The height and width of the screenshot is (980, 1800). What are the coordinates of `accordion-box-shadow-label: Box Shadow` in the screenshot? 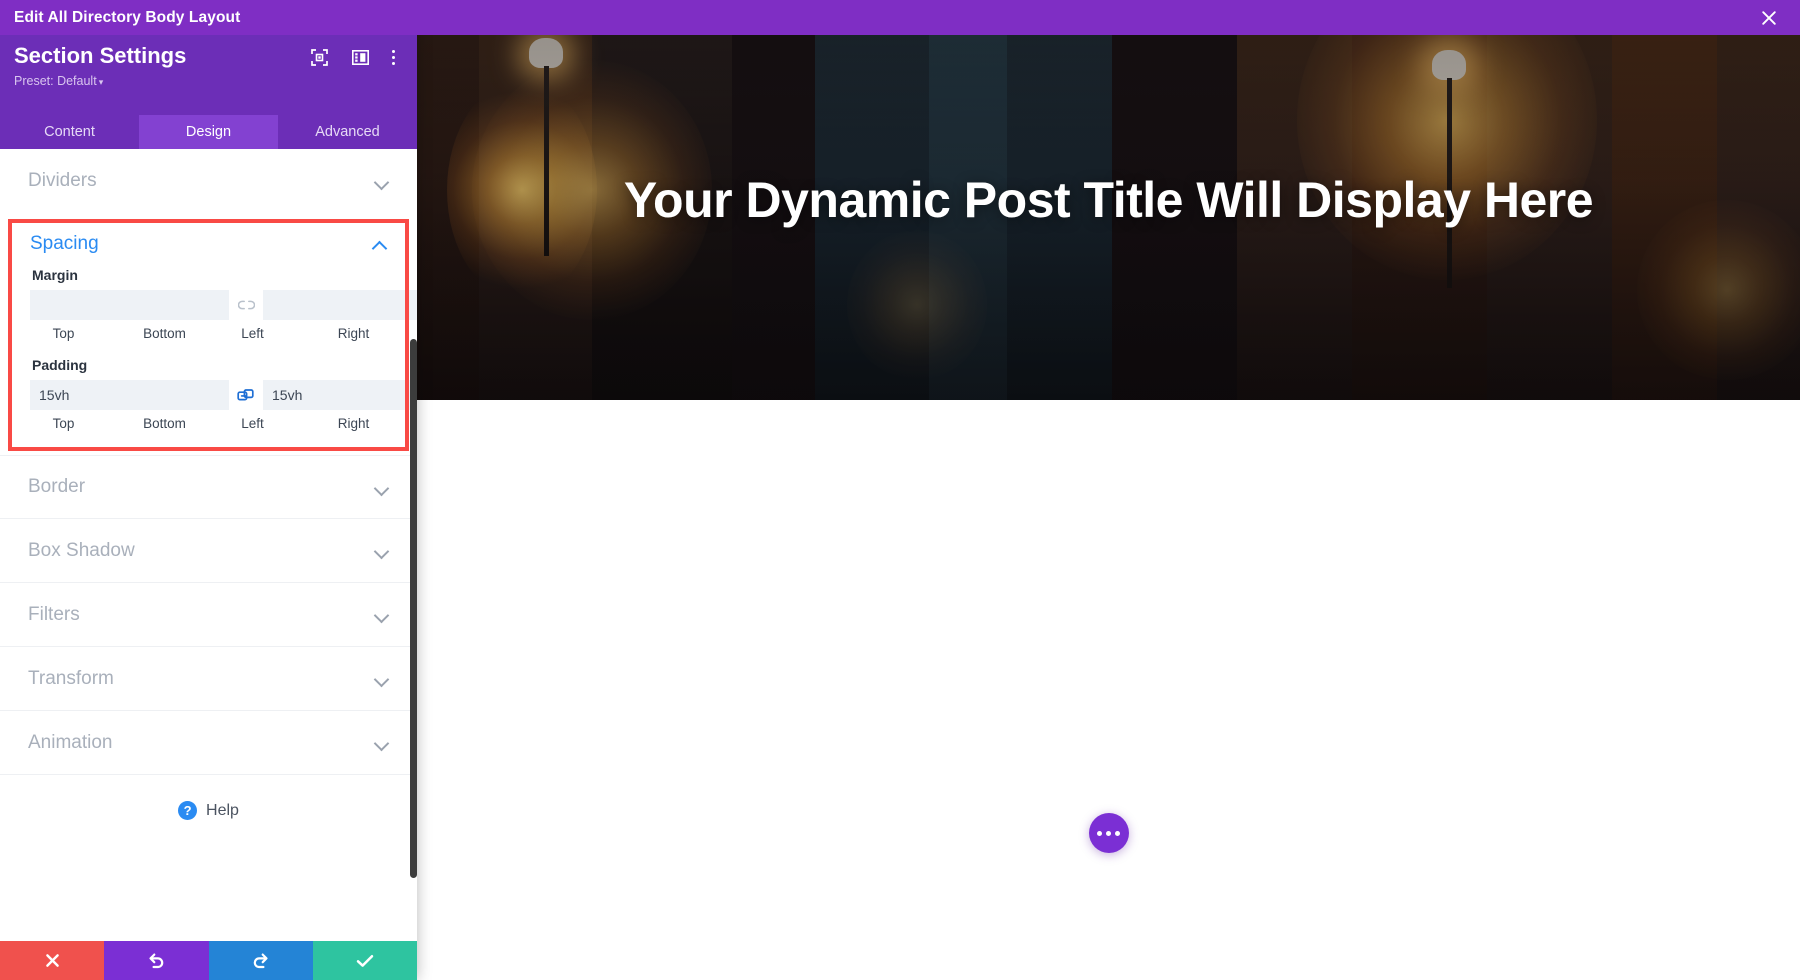 It's located at (81, 550).